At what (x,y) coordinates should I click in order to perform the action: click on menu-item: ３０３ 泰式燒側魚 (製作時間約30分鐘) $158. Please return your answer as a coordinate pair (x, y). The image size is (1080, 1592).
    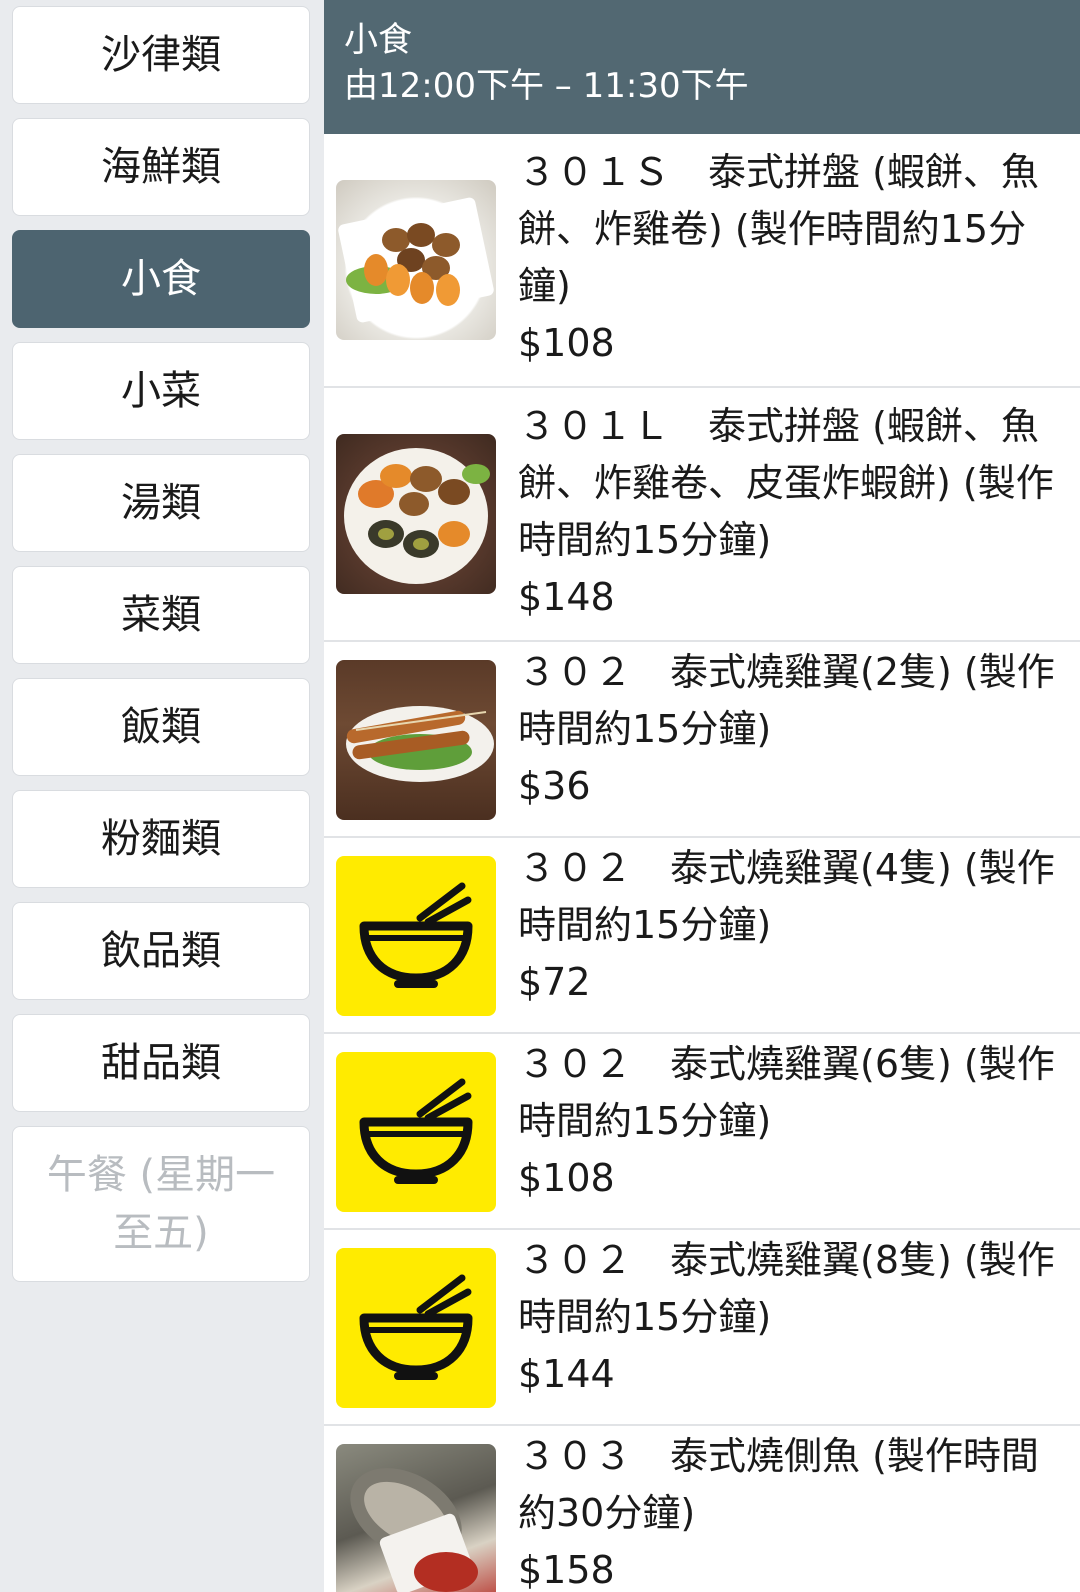
    Looking at the image, I should click on (702, 1509).